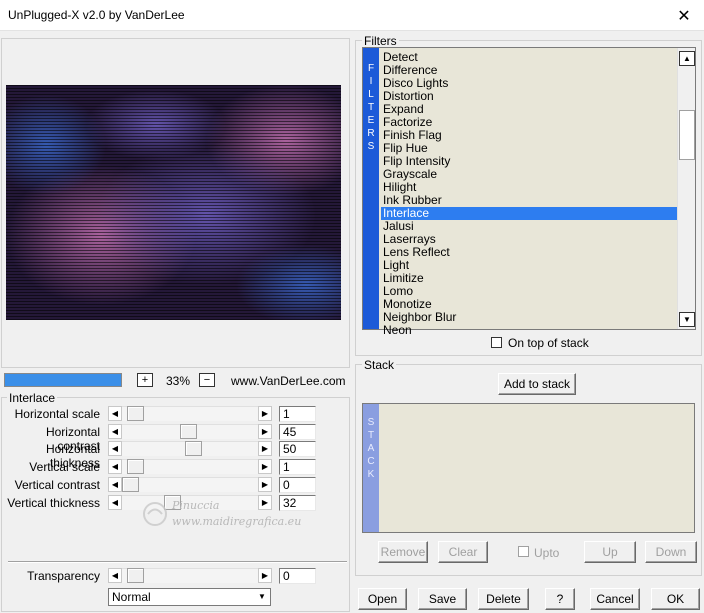 The image size is (704, 613). Describe the element at coordinates (262, 597) in the screenshot. I see `chevron-down-icon: ▼` at that location.